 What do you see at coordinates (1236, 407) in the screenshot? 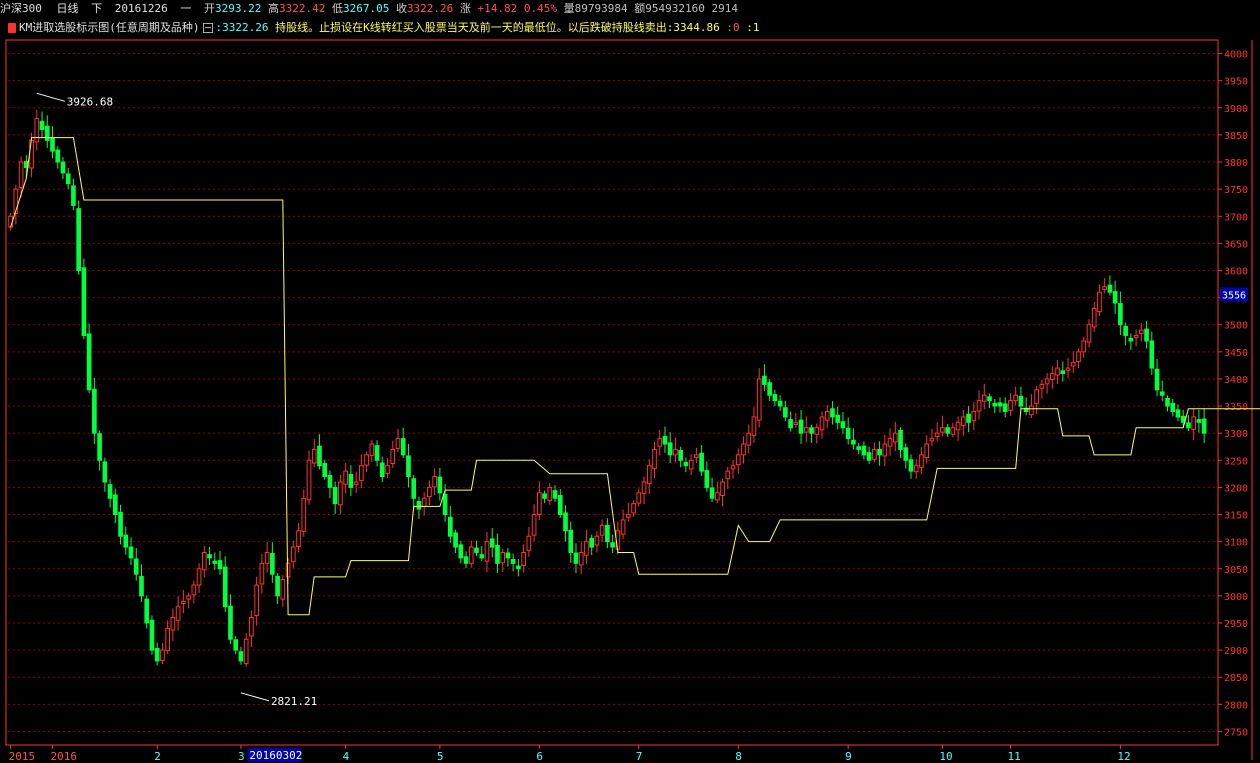
I see `y-tick-label: 3350` at bounding box center [1236, 407].